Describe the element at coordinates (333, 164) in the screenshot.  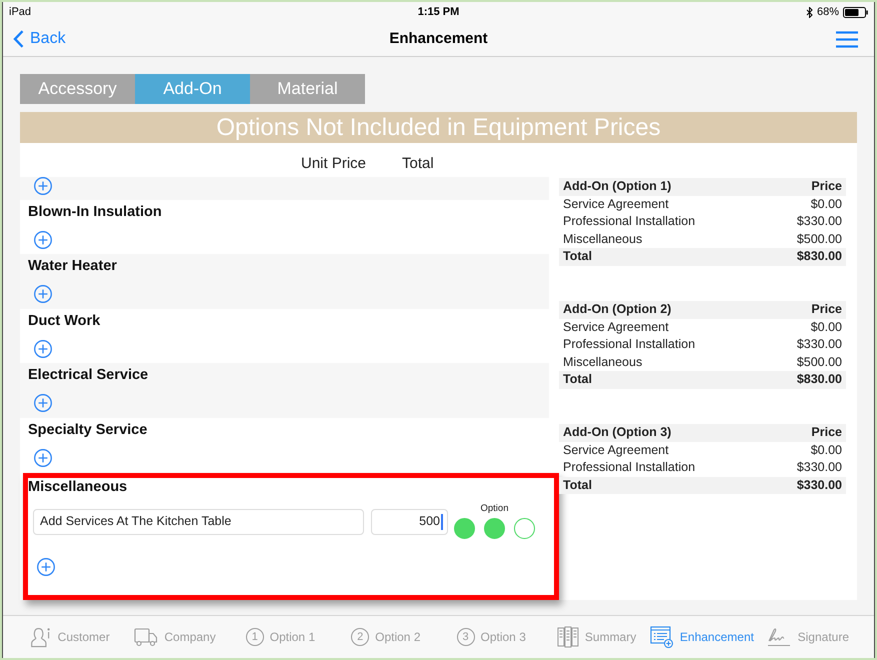
I see `column-header: Unit Price` at that location.